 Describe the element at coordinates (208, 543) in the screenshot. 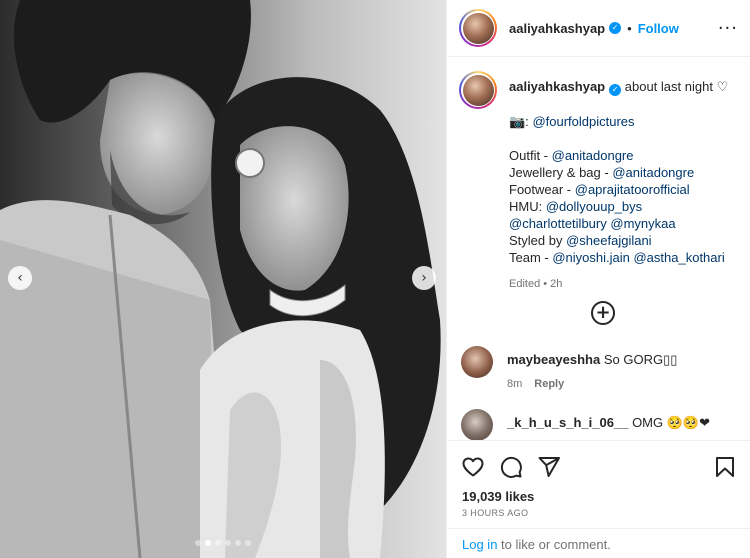

I see `carousel-dot-active` at that location.